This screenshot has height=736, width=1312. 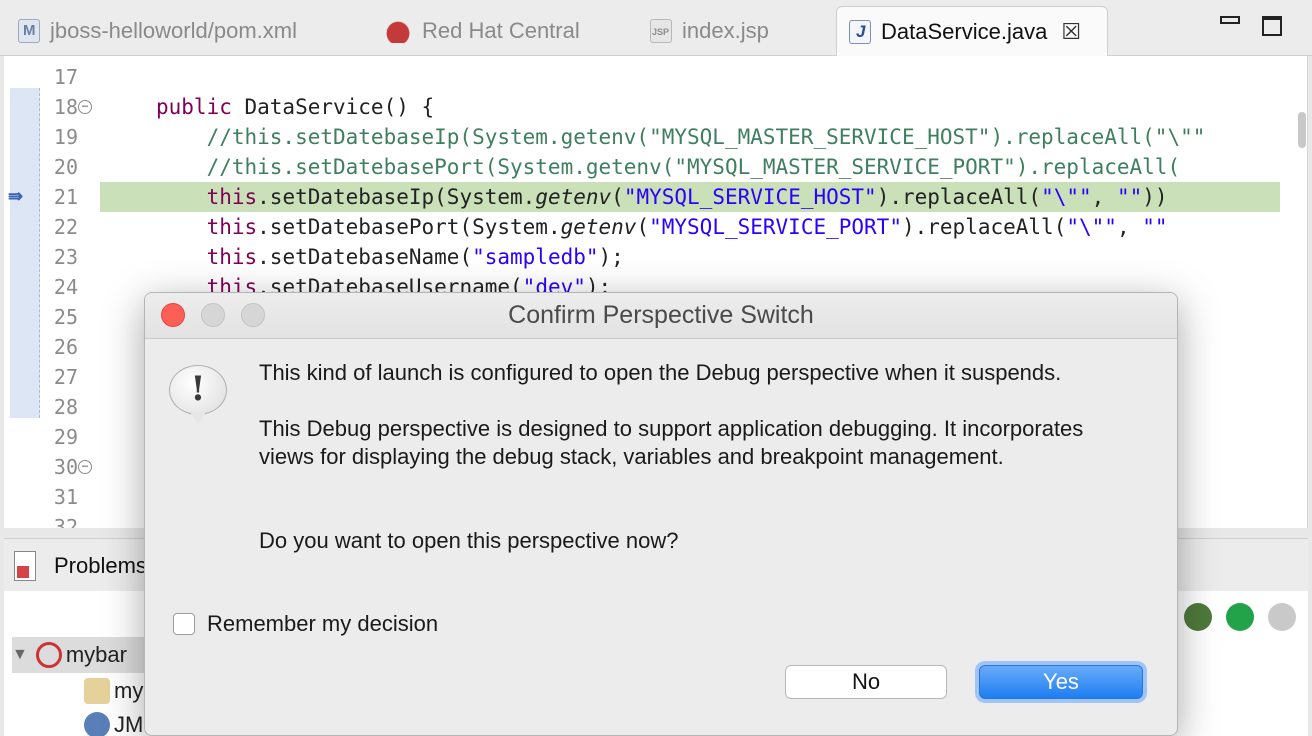 What do you see at coordinates (97, 724) in the screenshot?
I see `maven-icon` at bounding box center [97, 724].